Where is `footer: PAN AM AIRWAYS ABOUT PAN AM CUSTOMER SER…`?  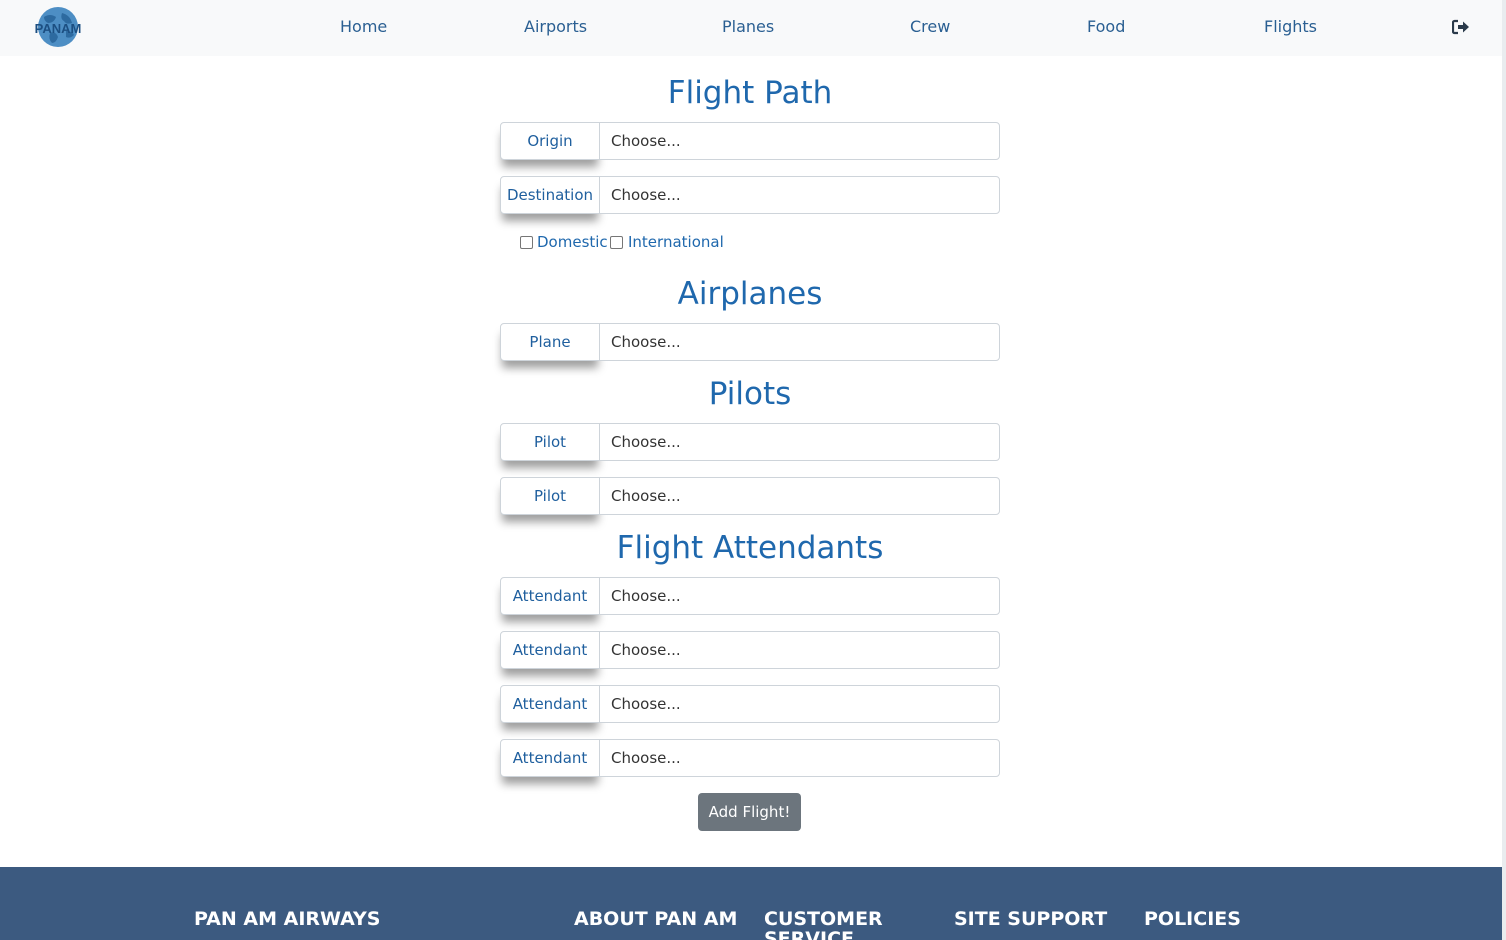 footer: PAN AM AIRWAYS ABOUT PAN AM CUSTOMER SER… is located at coordinates (751, 903).